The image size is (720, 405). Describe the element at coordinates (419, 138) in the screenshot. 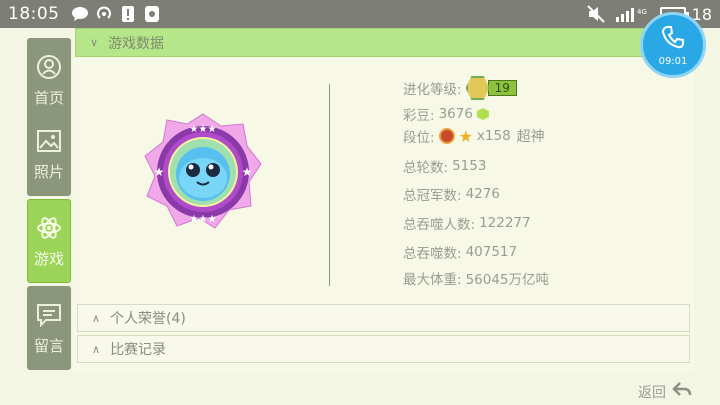

I see `rank-label: 段位:` at that location.